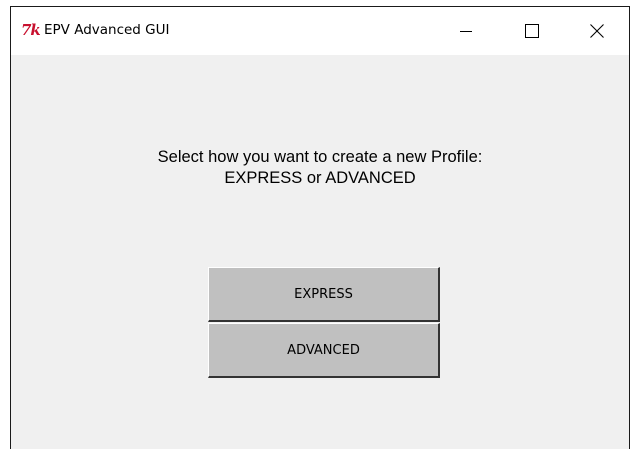 This screenshot has height=449, width=632. What do you see at coordinates (107, 30) in the screenshot?
I see `window-title: EPV Advanced GUI` at bounding box center [107, 30].